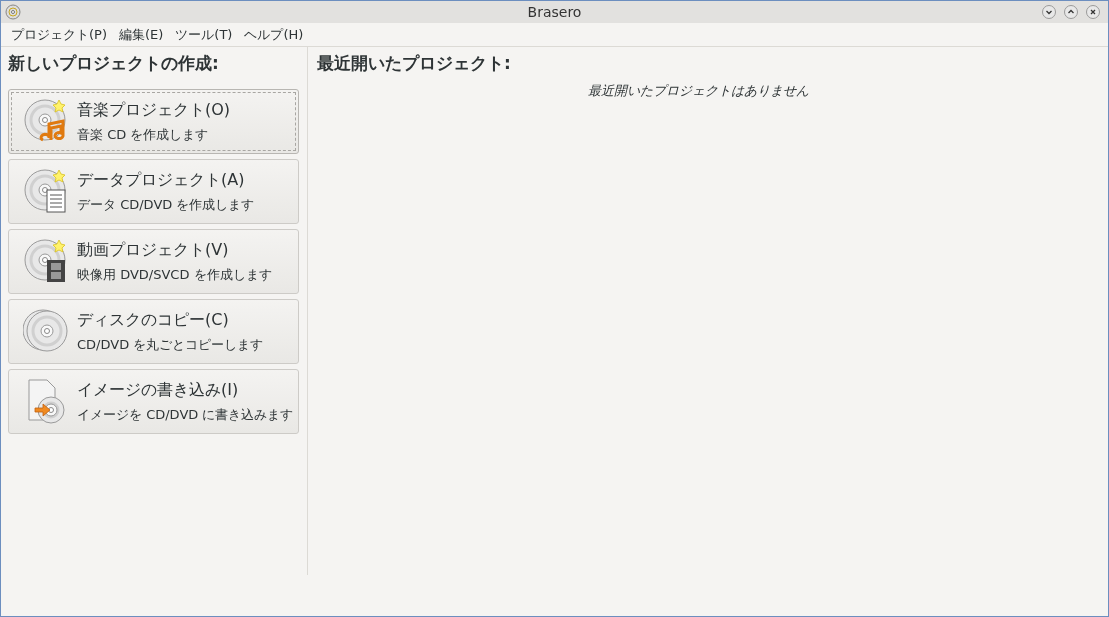 Image resolution: width=1109 pixels, height=617 pixels. Describe the element at coordinates (143, 134) in the screenshot. I see `project-description: 音楽 CD を作成します` at that location.